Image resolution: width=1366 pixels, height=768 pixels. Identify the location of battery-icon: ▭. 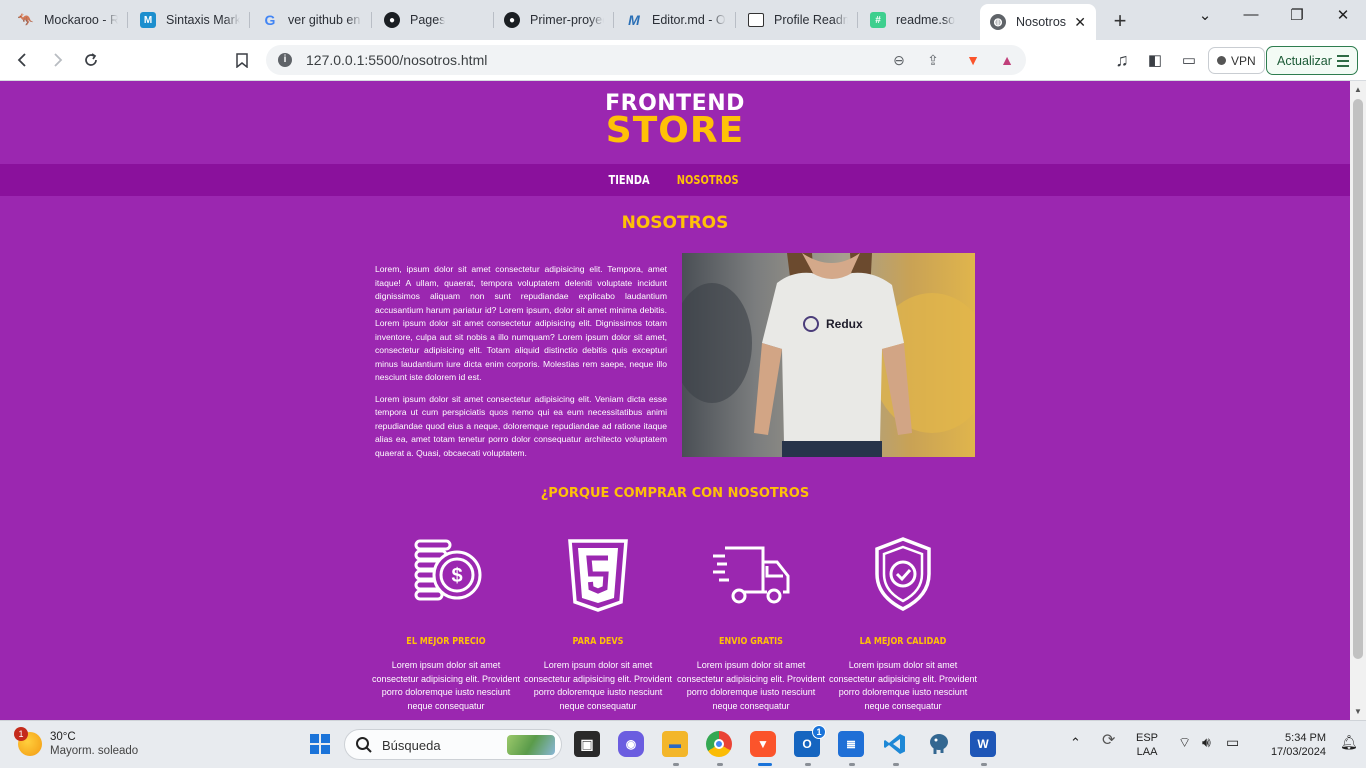
(1232, 742).